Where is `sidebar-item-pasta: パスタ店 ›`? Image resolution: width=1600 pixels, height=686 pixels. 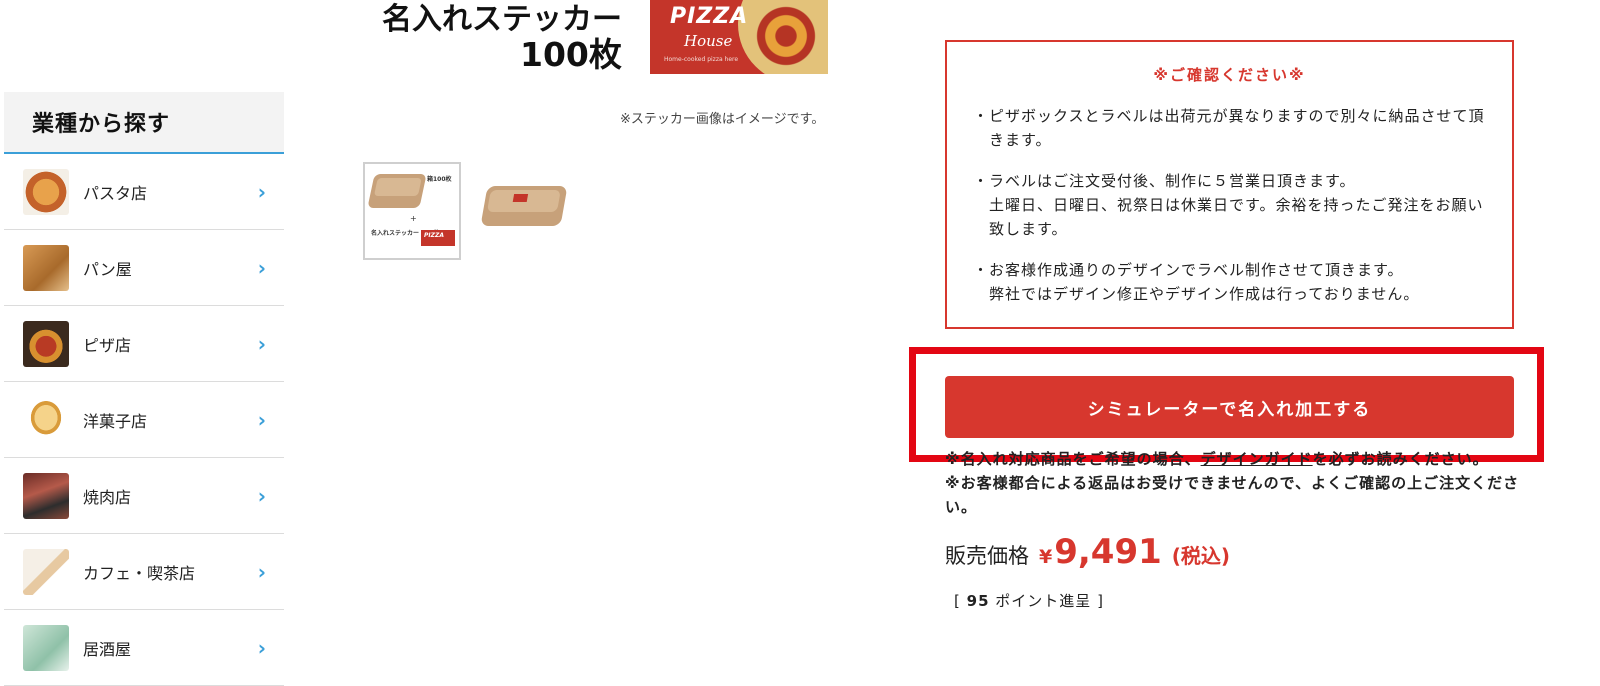
sidebar-item-pasta: パスタ店 › is located at coordinates (144, 192).